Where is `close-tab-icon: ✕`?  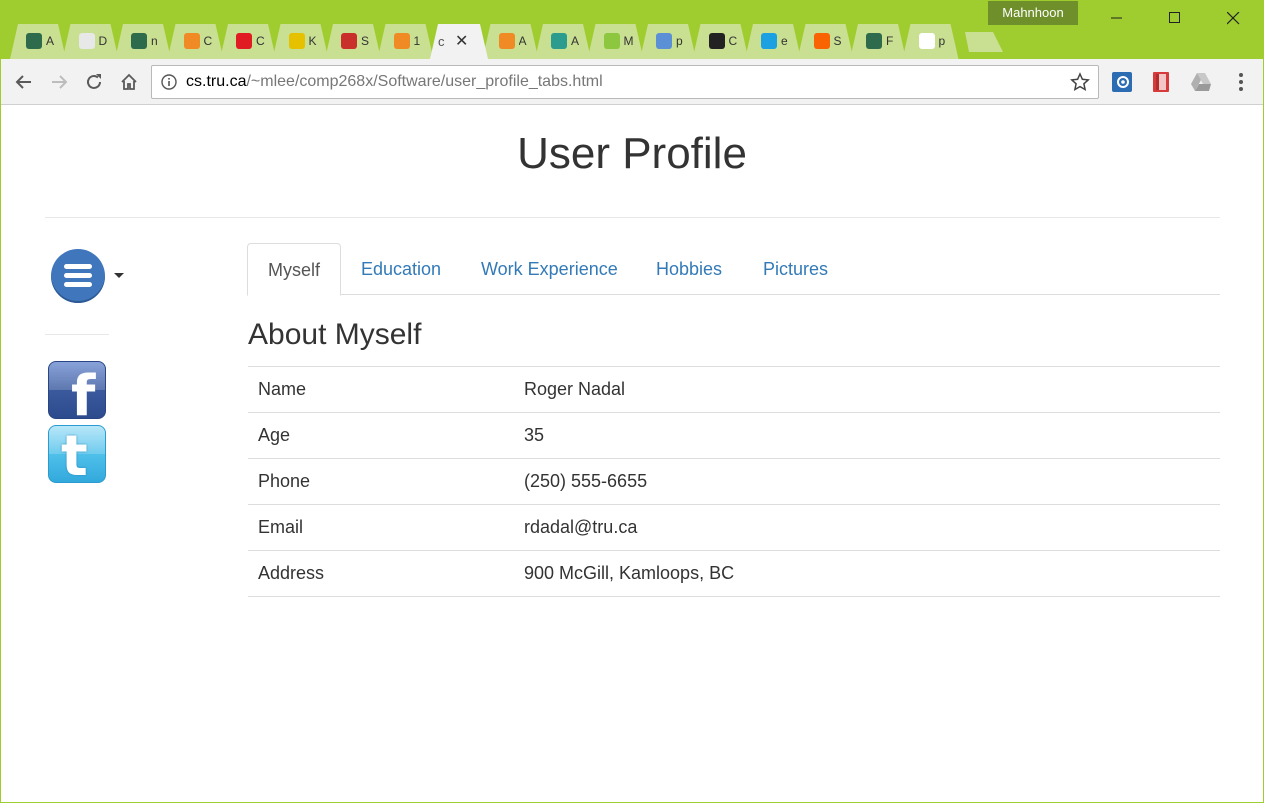
close-tab-icon: ✕ is located at coordinates (461, 41).